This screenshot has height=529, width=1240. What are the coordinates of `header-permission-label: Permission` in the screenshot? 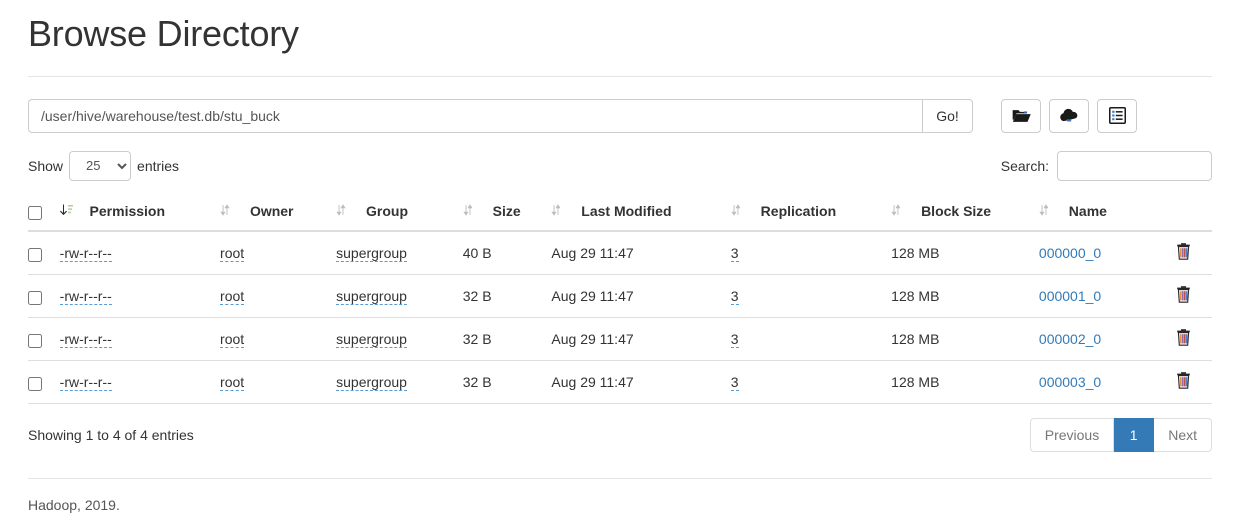 It's located at (127, 210).